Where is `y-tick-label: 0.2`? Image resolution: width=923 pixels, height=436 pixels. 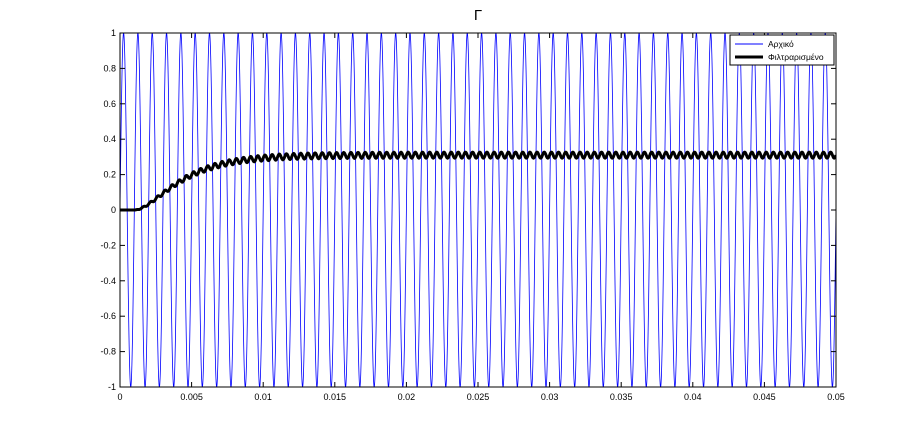
y-tick-label: 0.2 is located at coordinates (109, 175).